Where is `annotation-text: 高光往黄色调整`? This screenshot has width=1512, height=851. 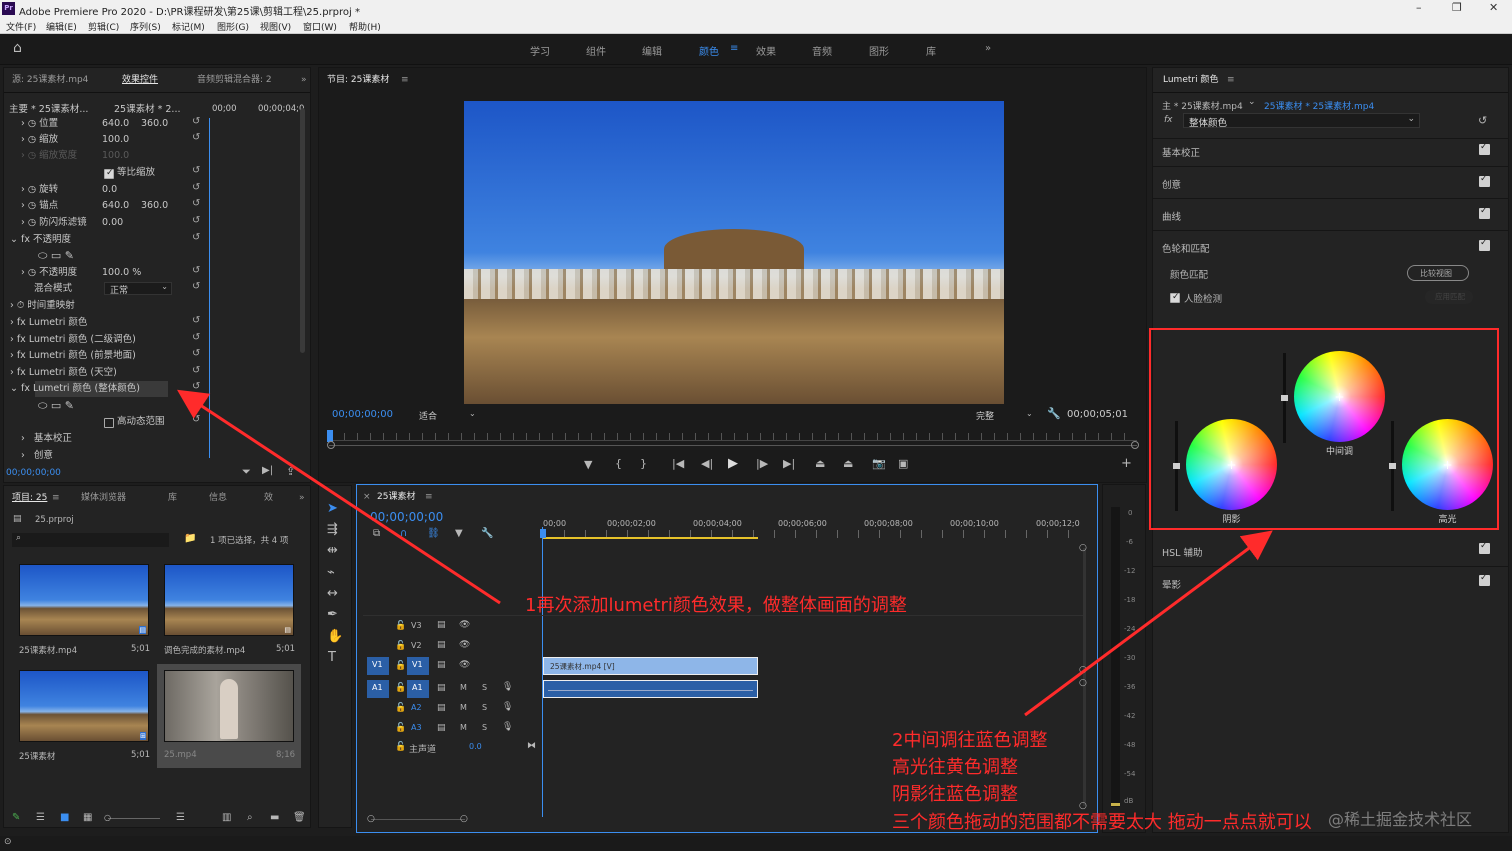 annotation-text: 高光往黄色调整 is located at coordinates (955, 767).